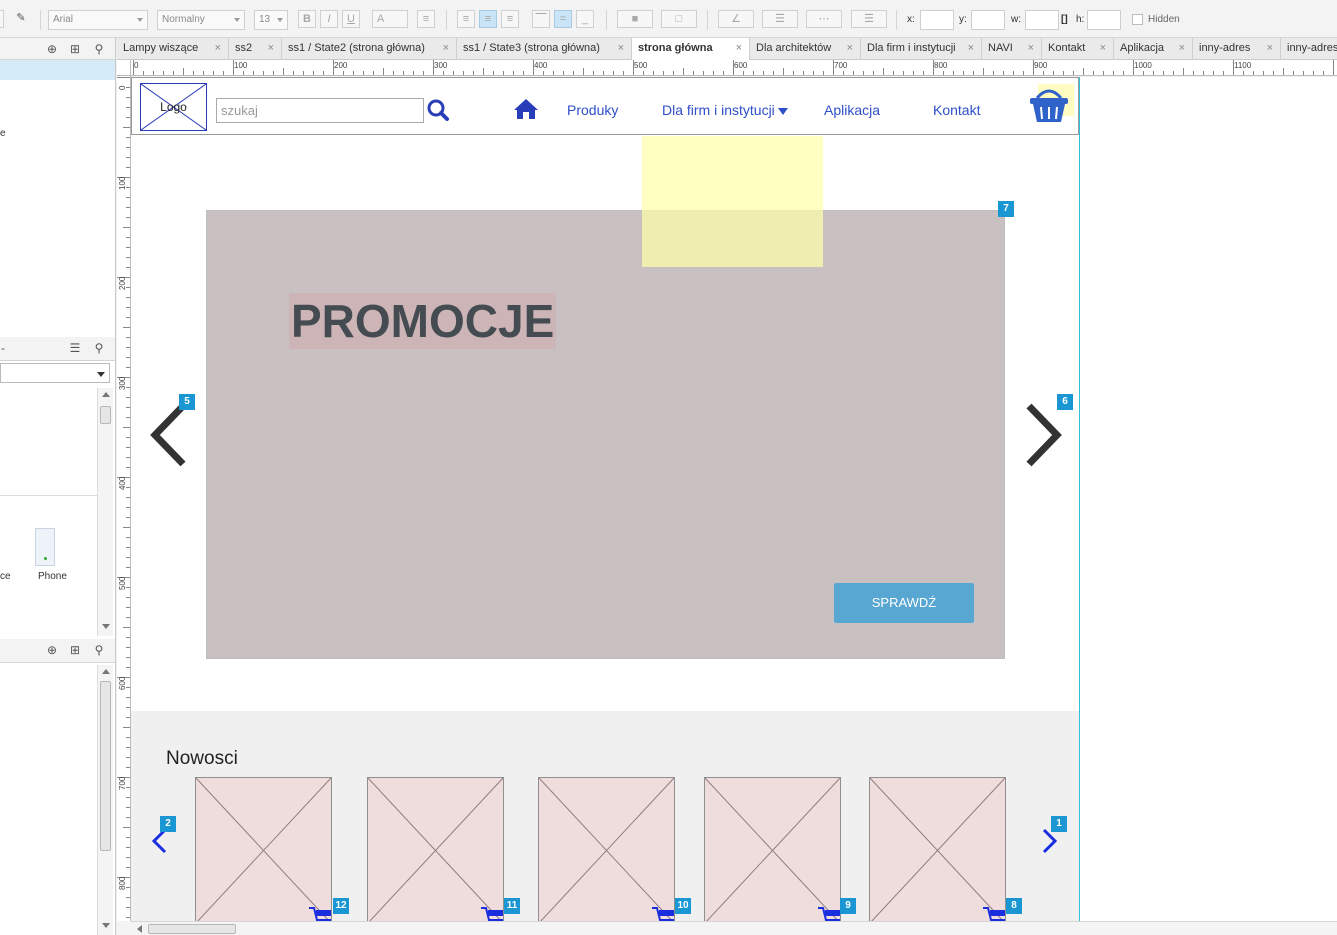 This screenshot has height=935, width=1337. I want to click on toolbar-edge-icon, so click(2, 19).